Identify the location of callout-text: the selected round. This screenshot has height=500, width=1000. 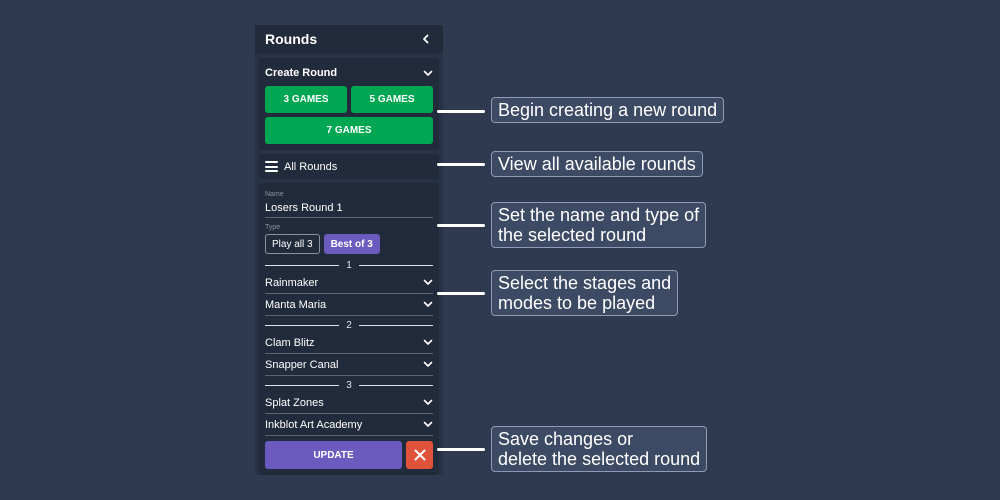
(572, 235).